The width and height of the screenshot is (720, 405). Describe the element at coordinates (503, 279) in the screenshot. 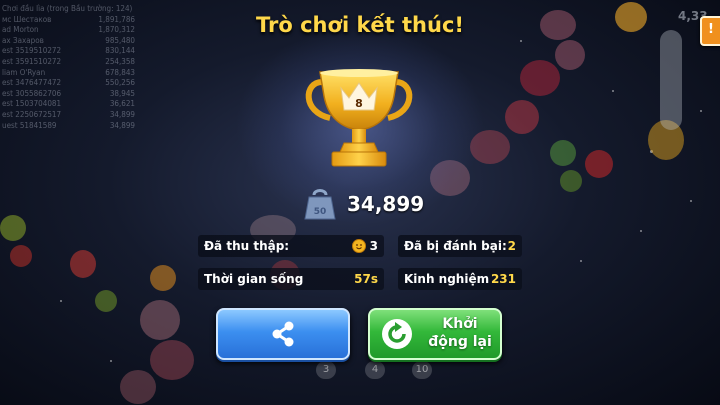

I see `stat-value: 231` at that location.